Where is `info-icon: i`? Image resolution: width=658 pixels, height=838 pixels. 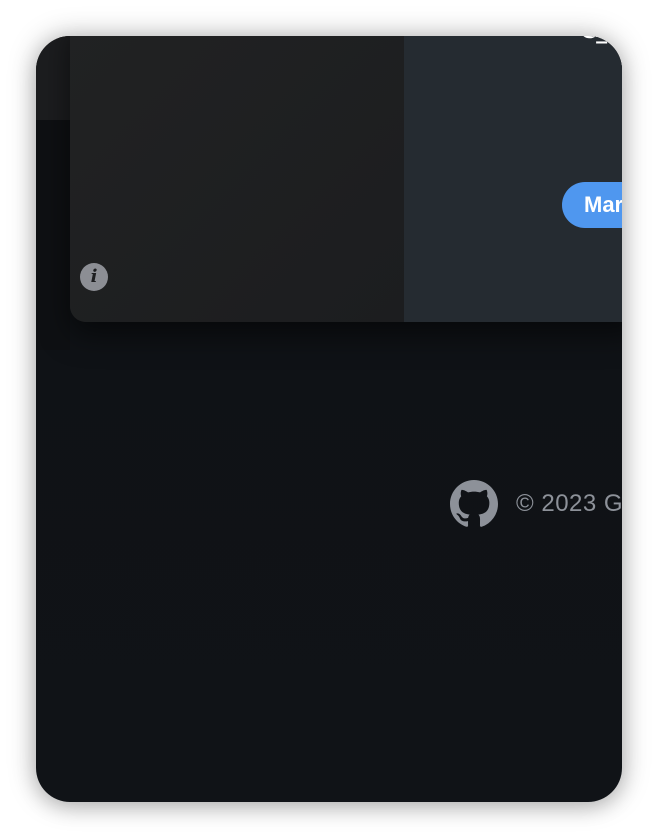 info-icon: i is located at coordinates (94, 277).